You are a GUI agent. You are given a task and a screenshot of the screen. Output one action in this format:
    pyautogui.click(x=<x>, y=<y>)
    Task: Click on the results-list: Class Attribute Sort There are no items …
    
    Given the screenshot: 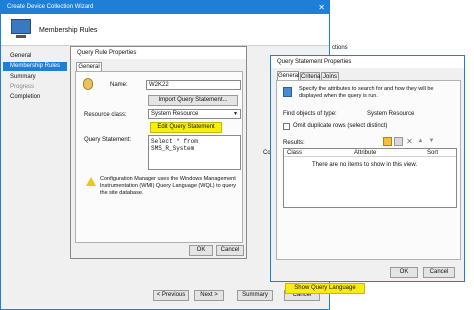 What is the action you would take?
    pyautogui.click(x=370, y=178)
    